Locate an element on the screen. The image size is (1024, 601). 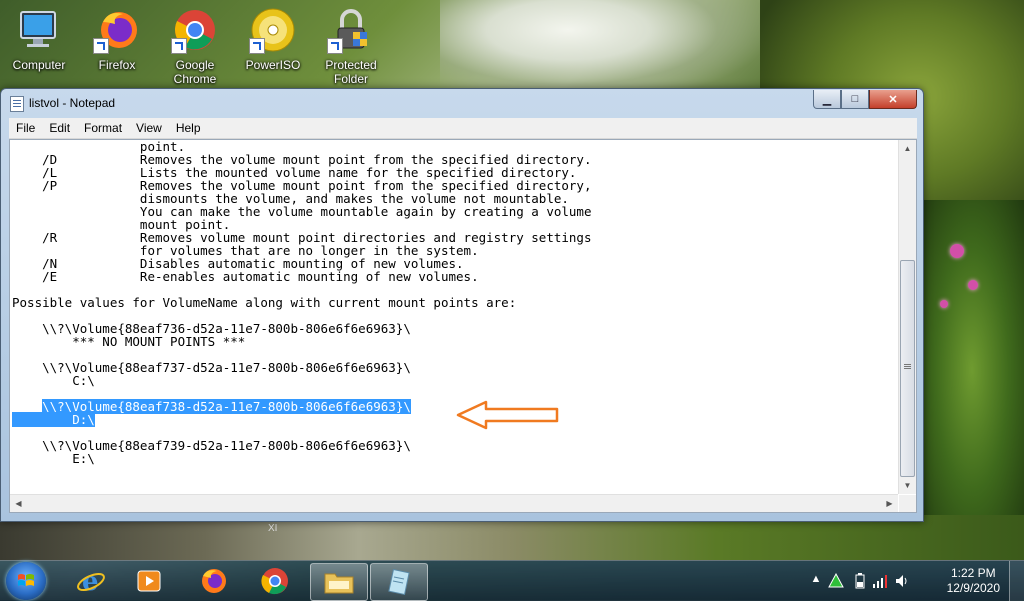
window-controls: ▁ □ ✕ is located at coordinates (865, 99).